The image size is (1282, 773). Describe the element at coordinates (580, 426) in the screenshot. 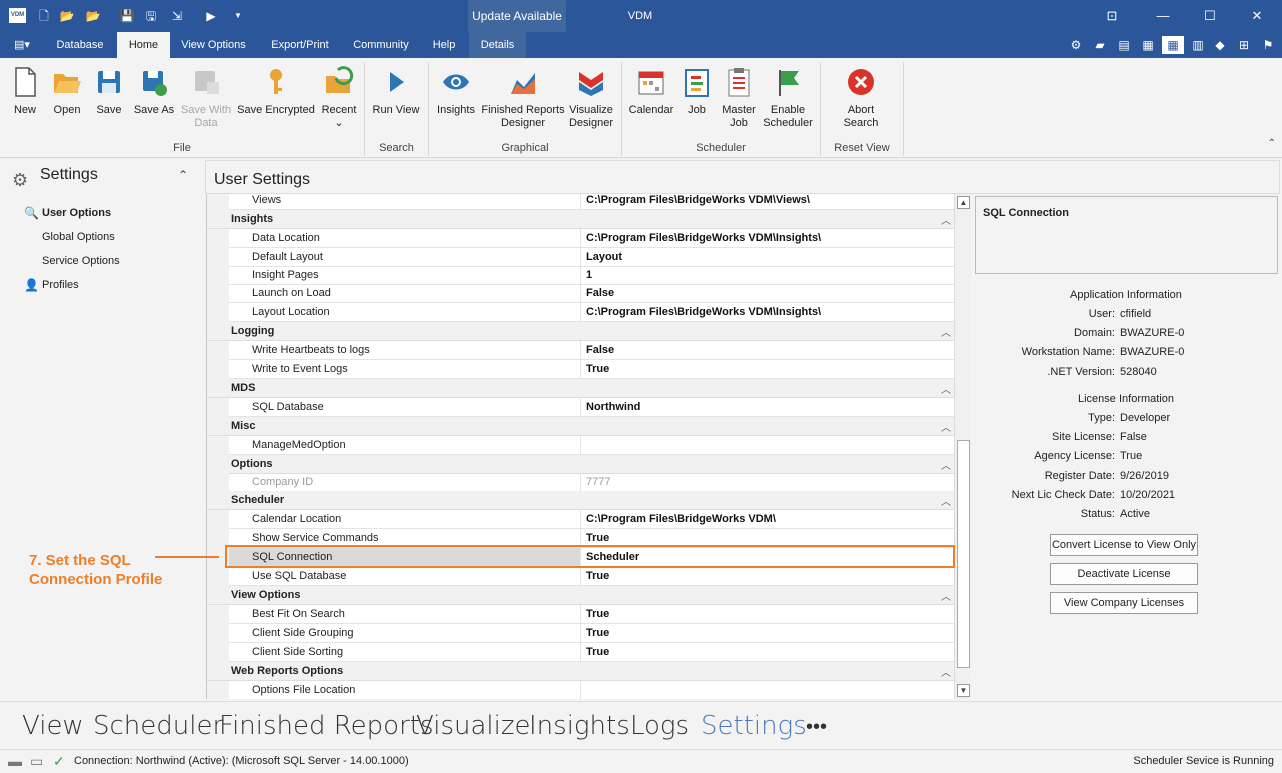

I see `category-misc: Misc ︿` at that location.